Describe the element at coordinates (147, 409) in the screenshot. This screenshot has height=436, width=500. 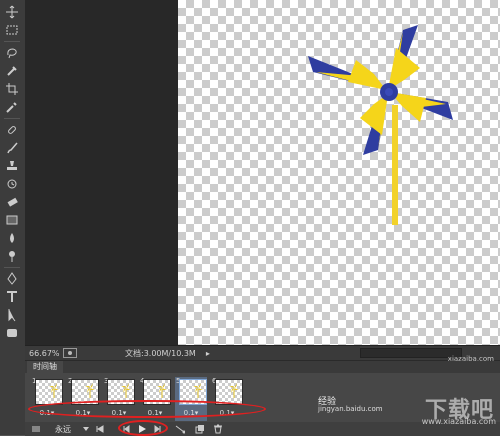
I see `annotation-ellipse-delays` at that location.